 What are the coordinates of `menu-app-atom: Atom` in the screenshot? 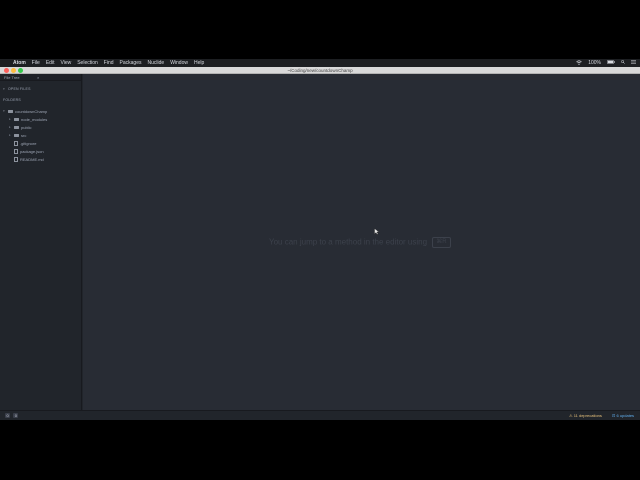 It's located at (19, 63).